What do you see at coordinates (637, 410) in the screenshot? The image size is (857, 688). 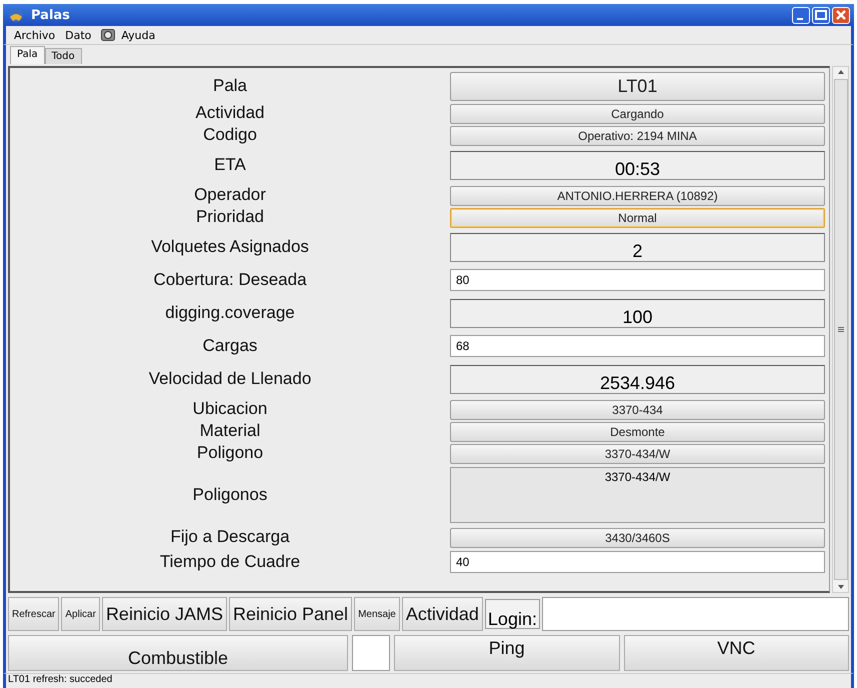 I see `value-button: 3370-434` at bounding box center [637, 410].